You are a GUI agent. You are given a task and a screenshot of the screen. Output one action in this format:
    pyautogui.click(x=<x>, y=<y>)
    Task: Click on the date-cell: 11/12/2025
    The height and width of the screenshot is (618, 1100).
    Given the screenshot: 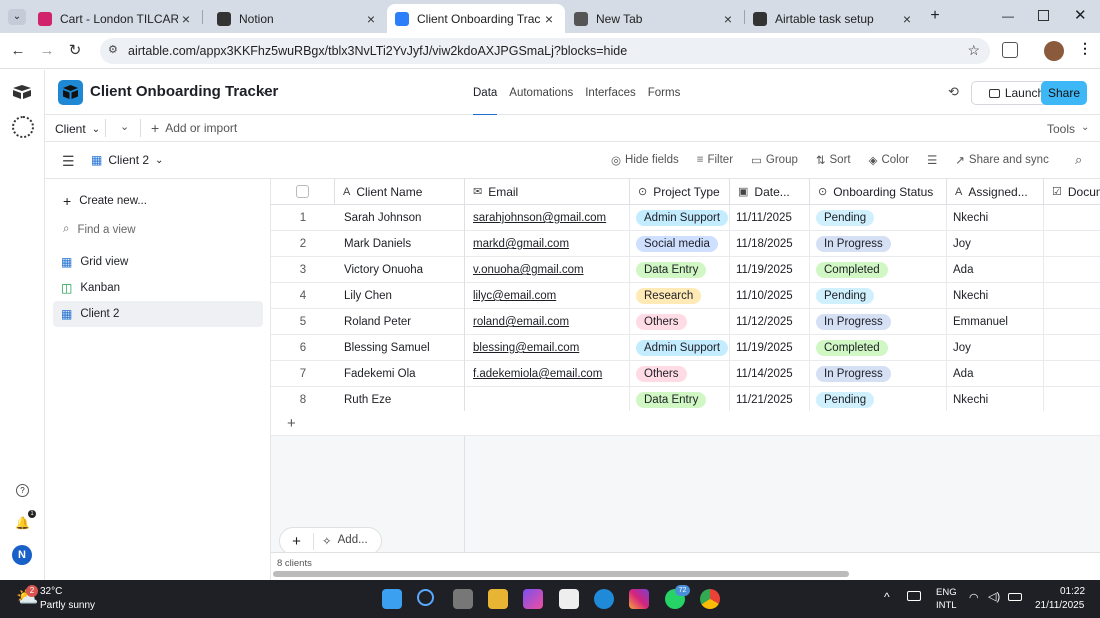 What is the action you would take?
    pyautogui.click(x=770, y=322)
    